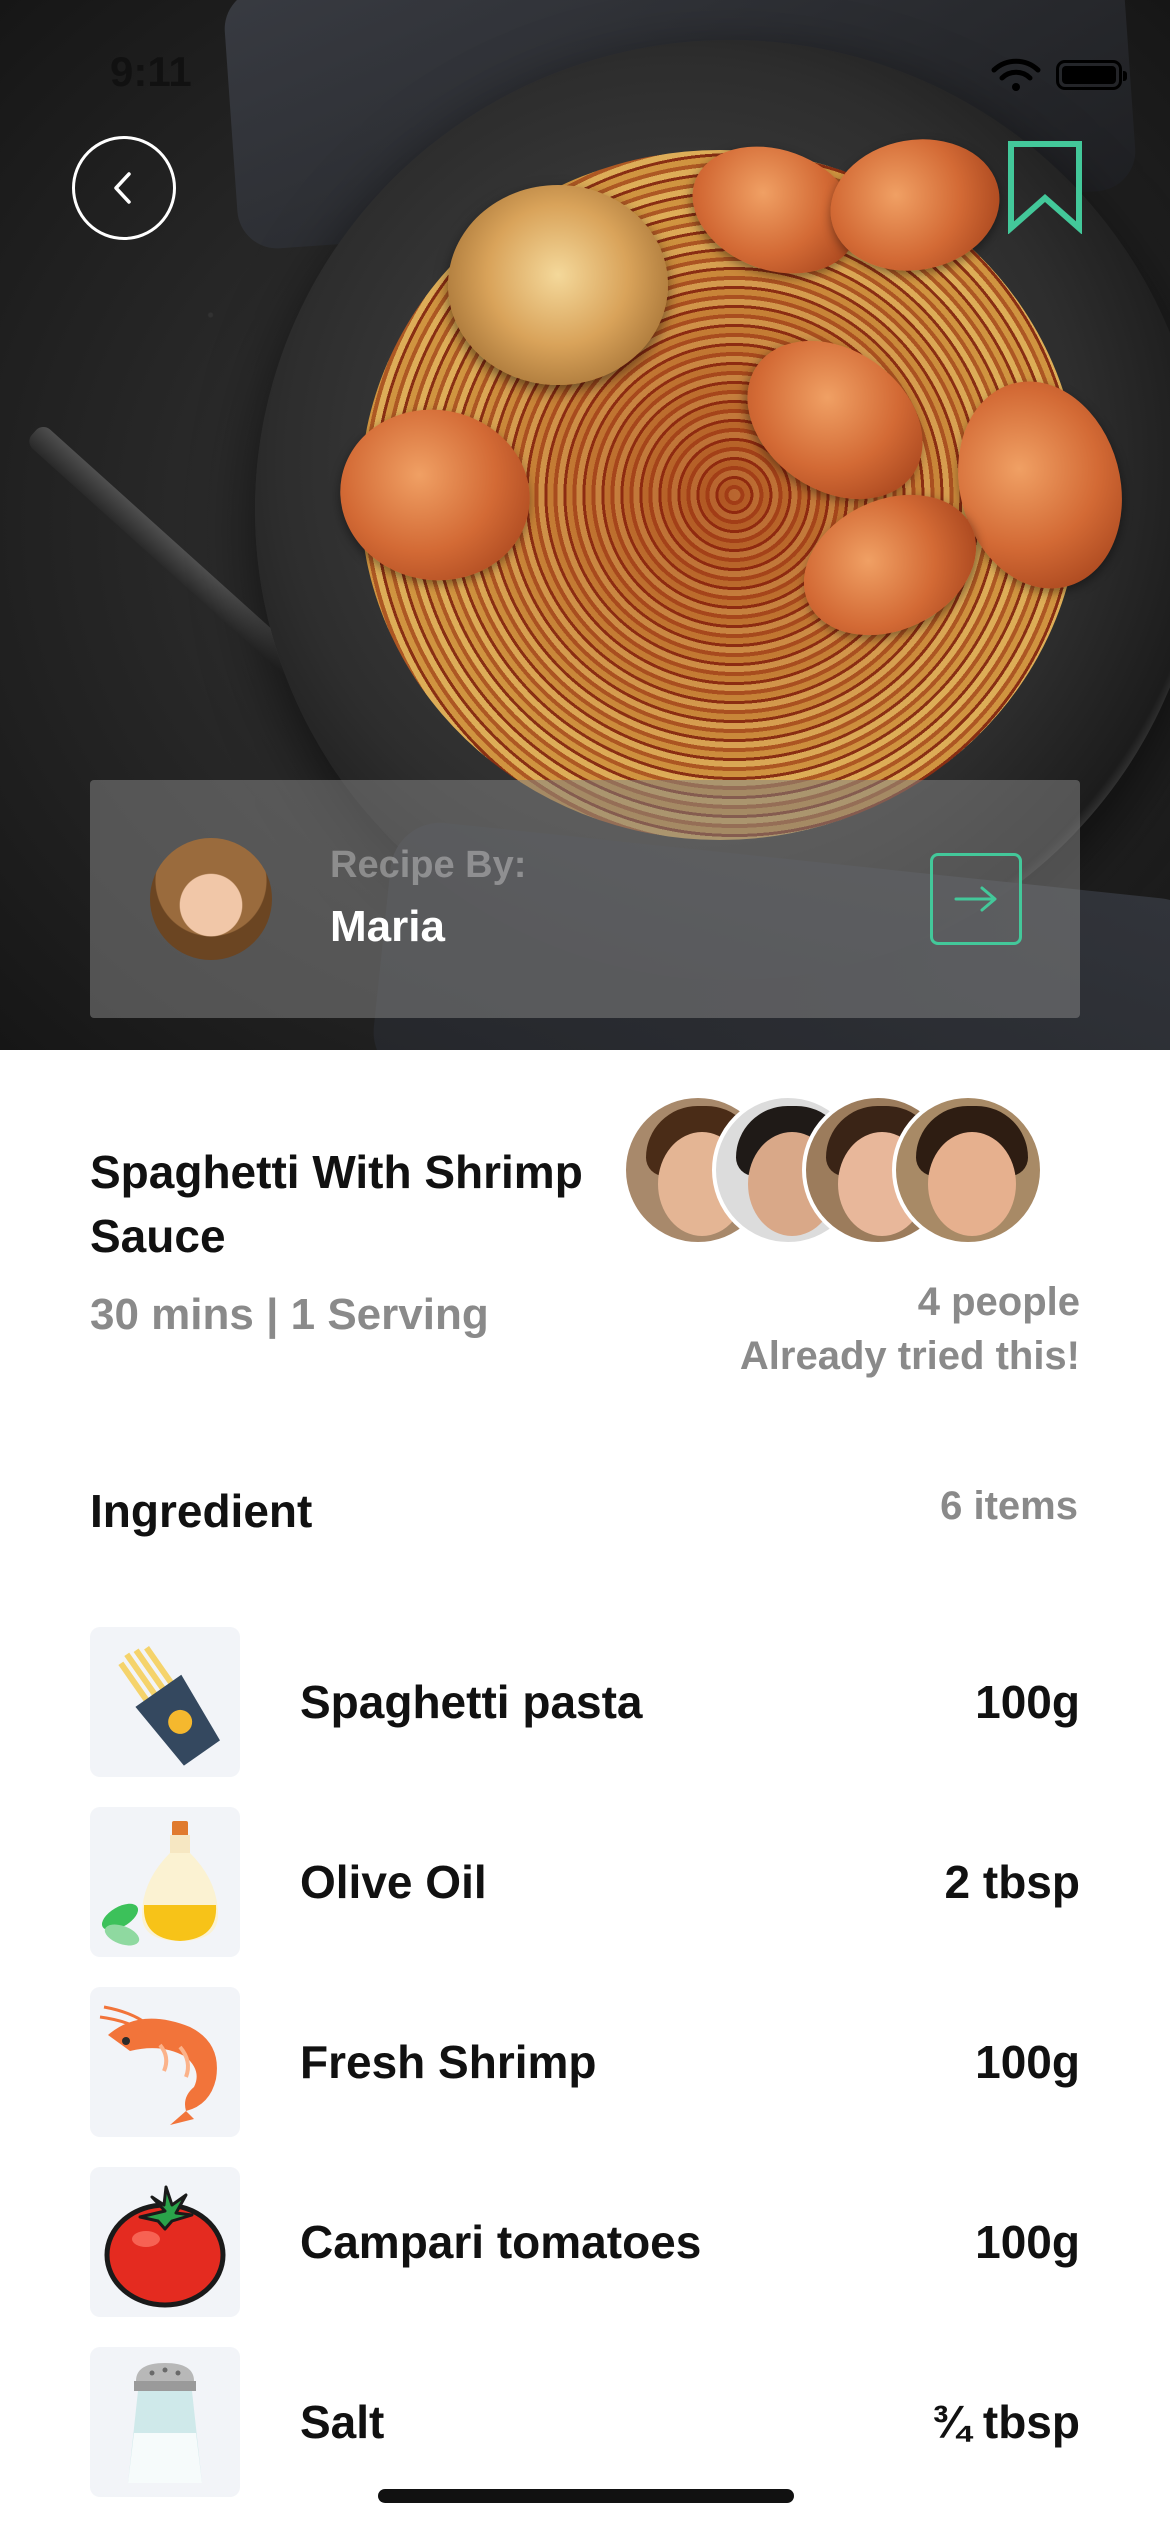  I want to click on arrow-right-icon, so click(975, 899).